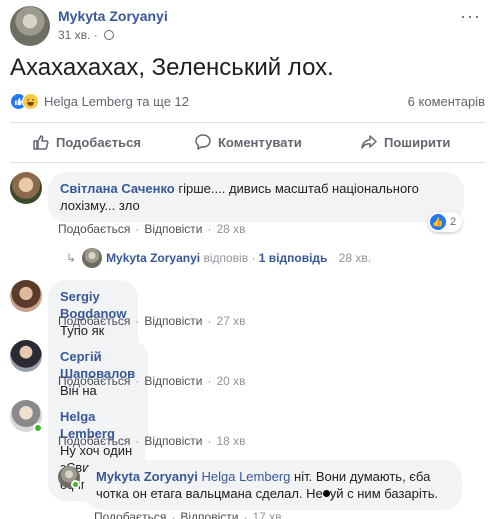  What do you see at coordinates (130, 514) in the screenshot?
I see `reply-like-link: Подобається` at bounding box center [130, 514].